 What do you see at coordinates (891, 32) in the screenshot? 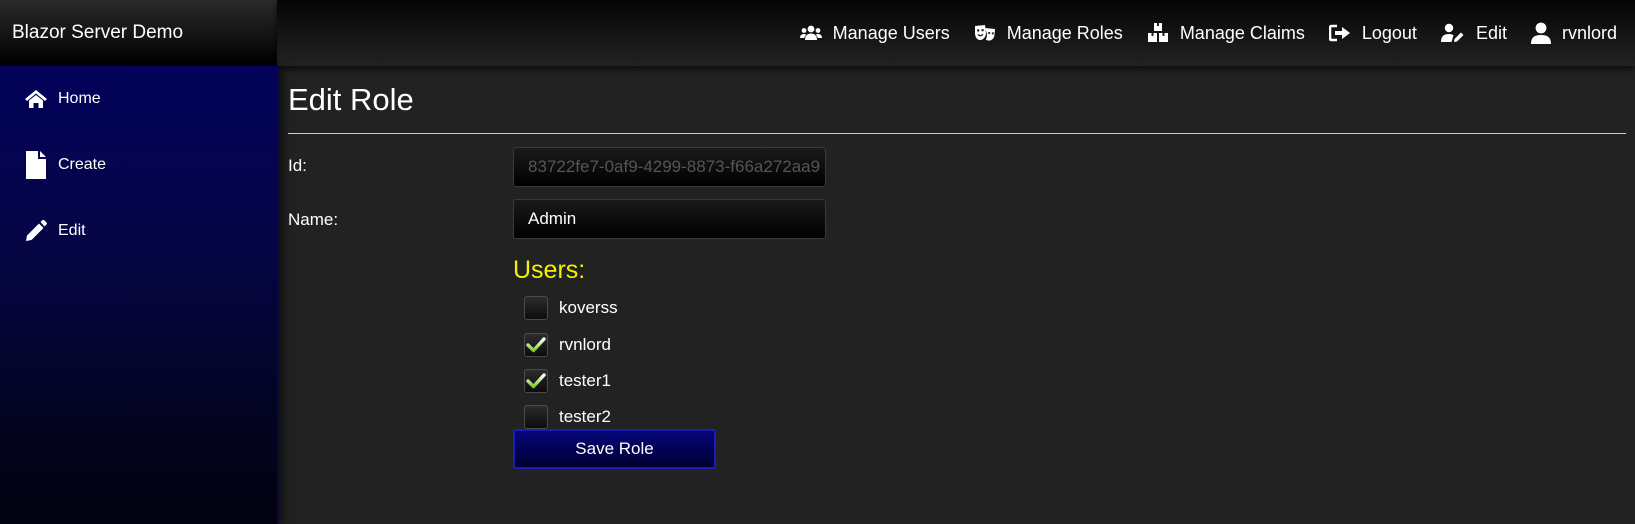
I see `nav-manage-users-label: Manage Users` at bounding box center [891, 32].